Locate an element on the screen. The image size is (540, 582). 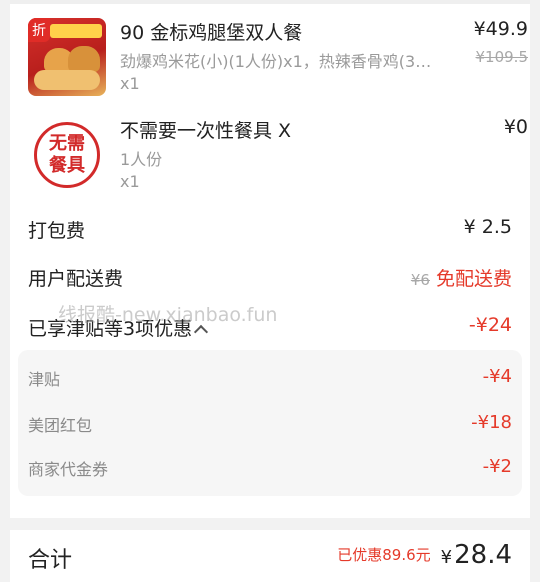
item-name: 90 金标鸡腿堡双人餐 is located at coordinates (211, 33).